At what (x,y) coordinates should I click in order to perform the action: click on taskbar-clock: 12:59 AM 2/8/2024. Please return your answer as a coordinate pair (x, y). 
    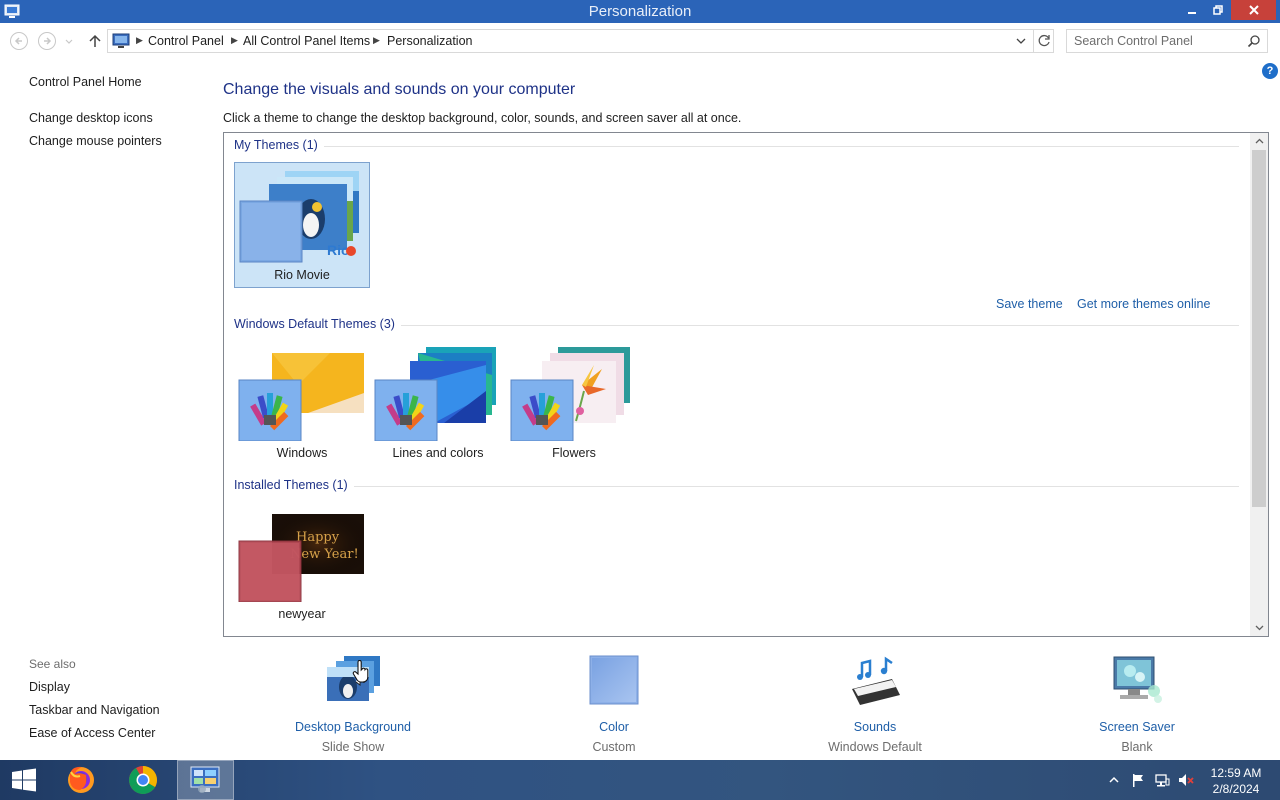
    Looking at the image, I should click on (1236, 781).